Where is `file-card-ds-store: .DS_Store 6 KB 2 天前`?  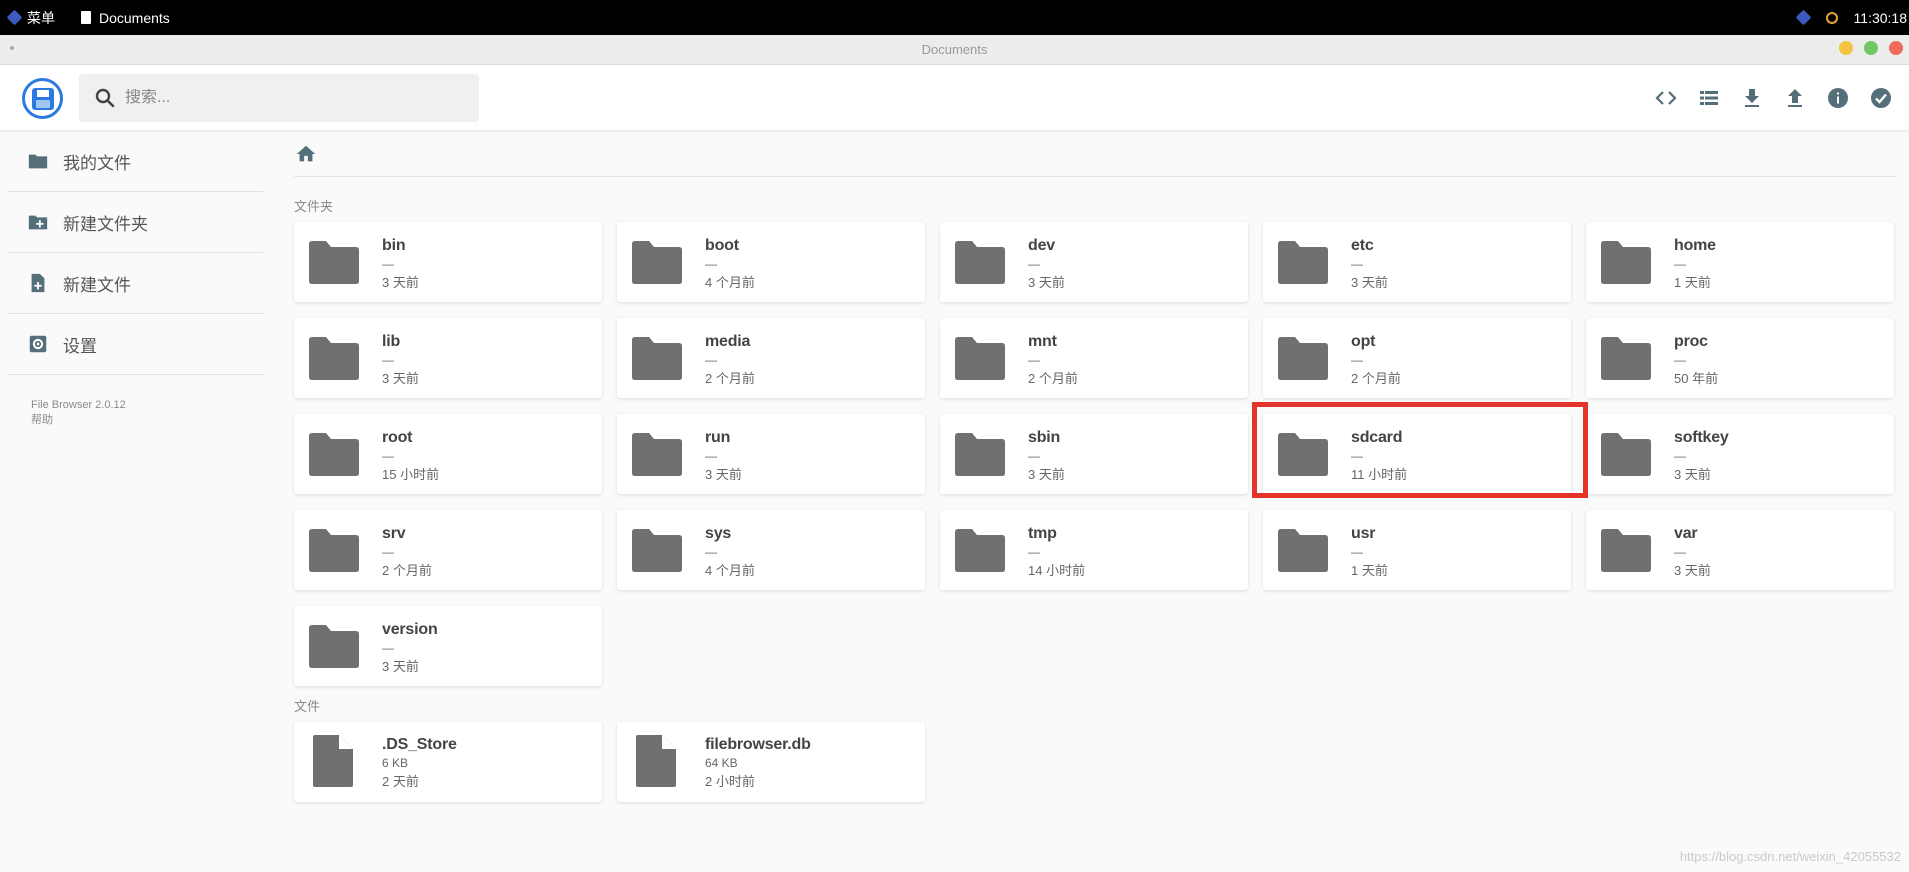
file-card-ds-store: .DS_Store 6 KB 2 天前 is located at coordinates (448, 762).